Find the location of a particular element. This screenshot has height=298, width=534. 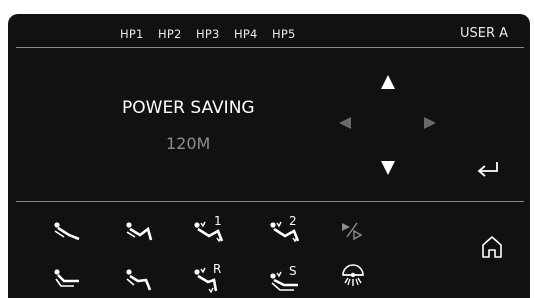

chair-position-2-icon is located at coordinates (139, 231).